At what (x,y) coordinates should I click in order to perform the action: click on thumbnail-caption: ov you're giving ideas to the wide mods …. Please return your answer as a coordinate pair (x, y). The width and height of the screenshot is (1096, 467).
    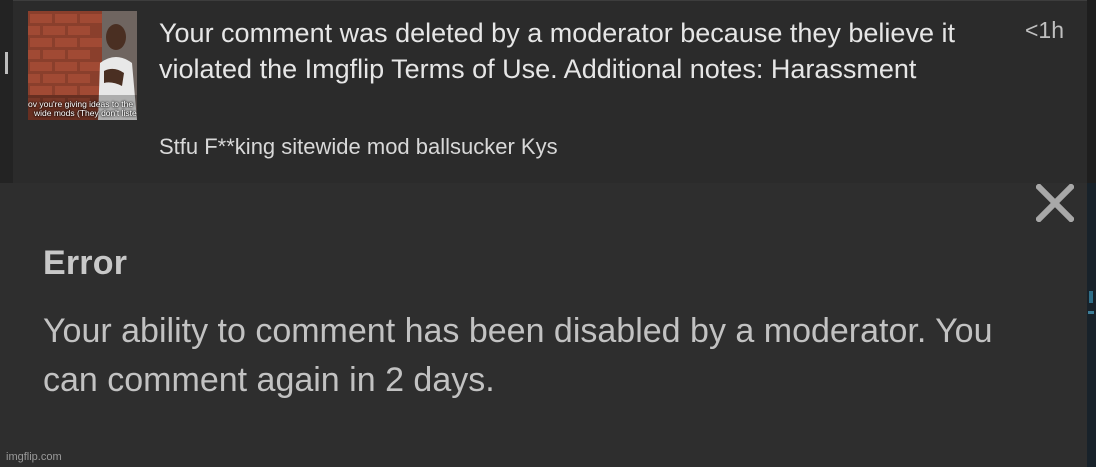
    Looking at the image, I should click on (82, 109).